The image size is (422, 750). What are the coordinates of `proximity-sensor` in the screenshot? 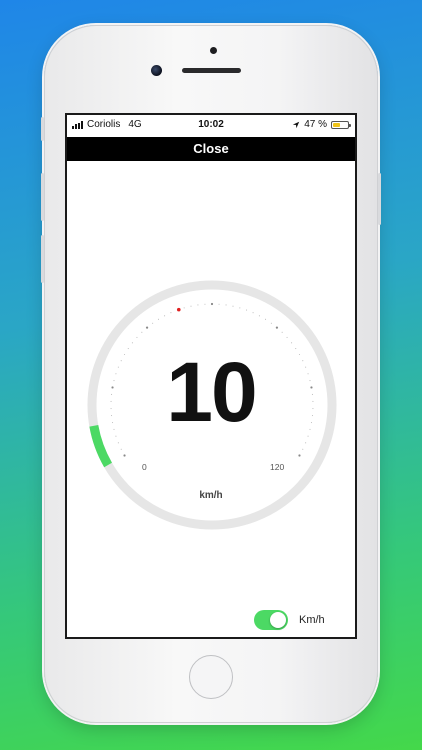 It's located at (213, 50).